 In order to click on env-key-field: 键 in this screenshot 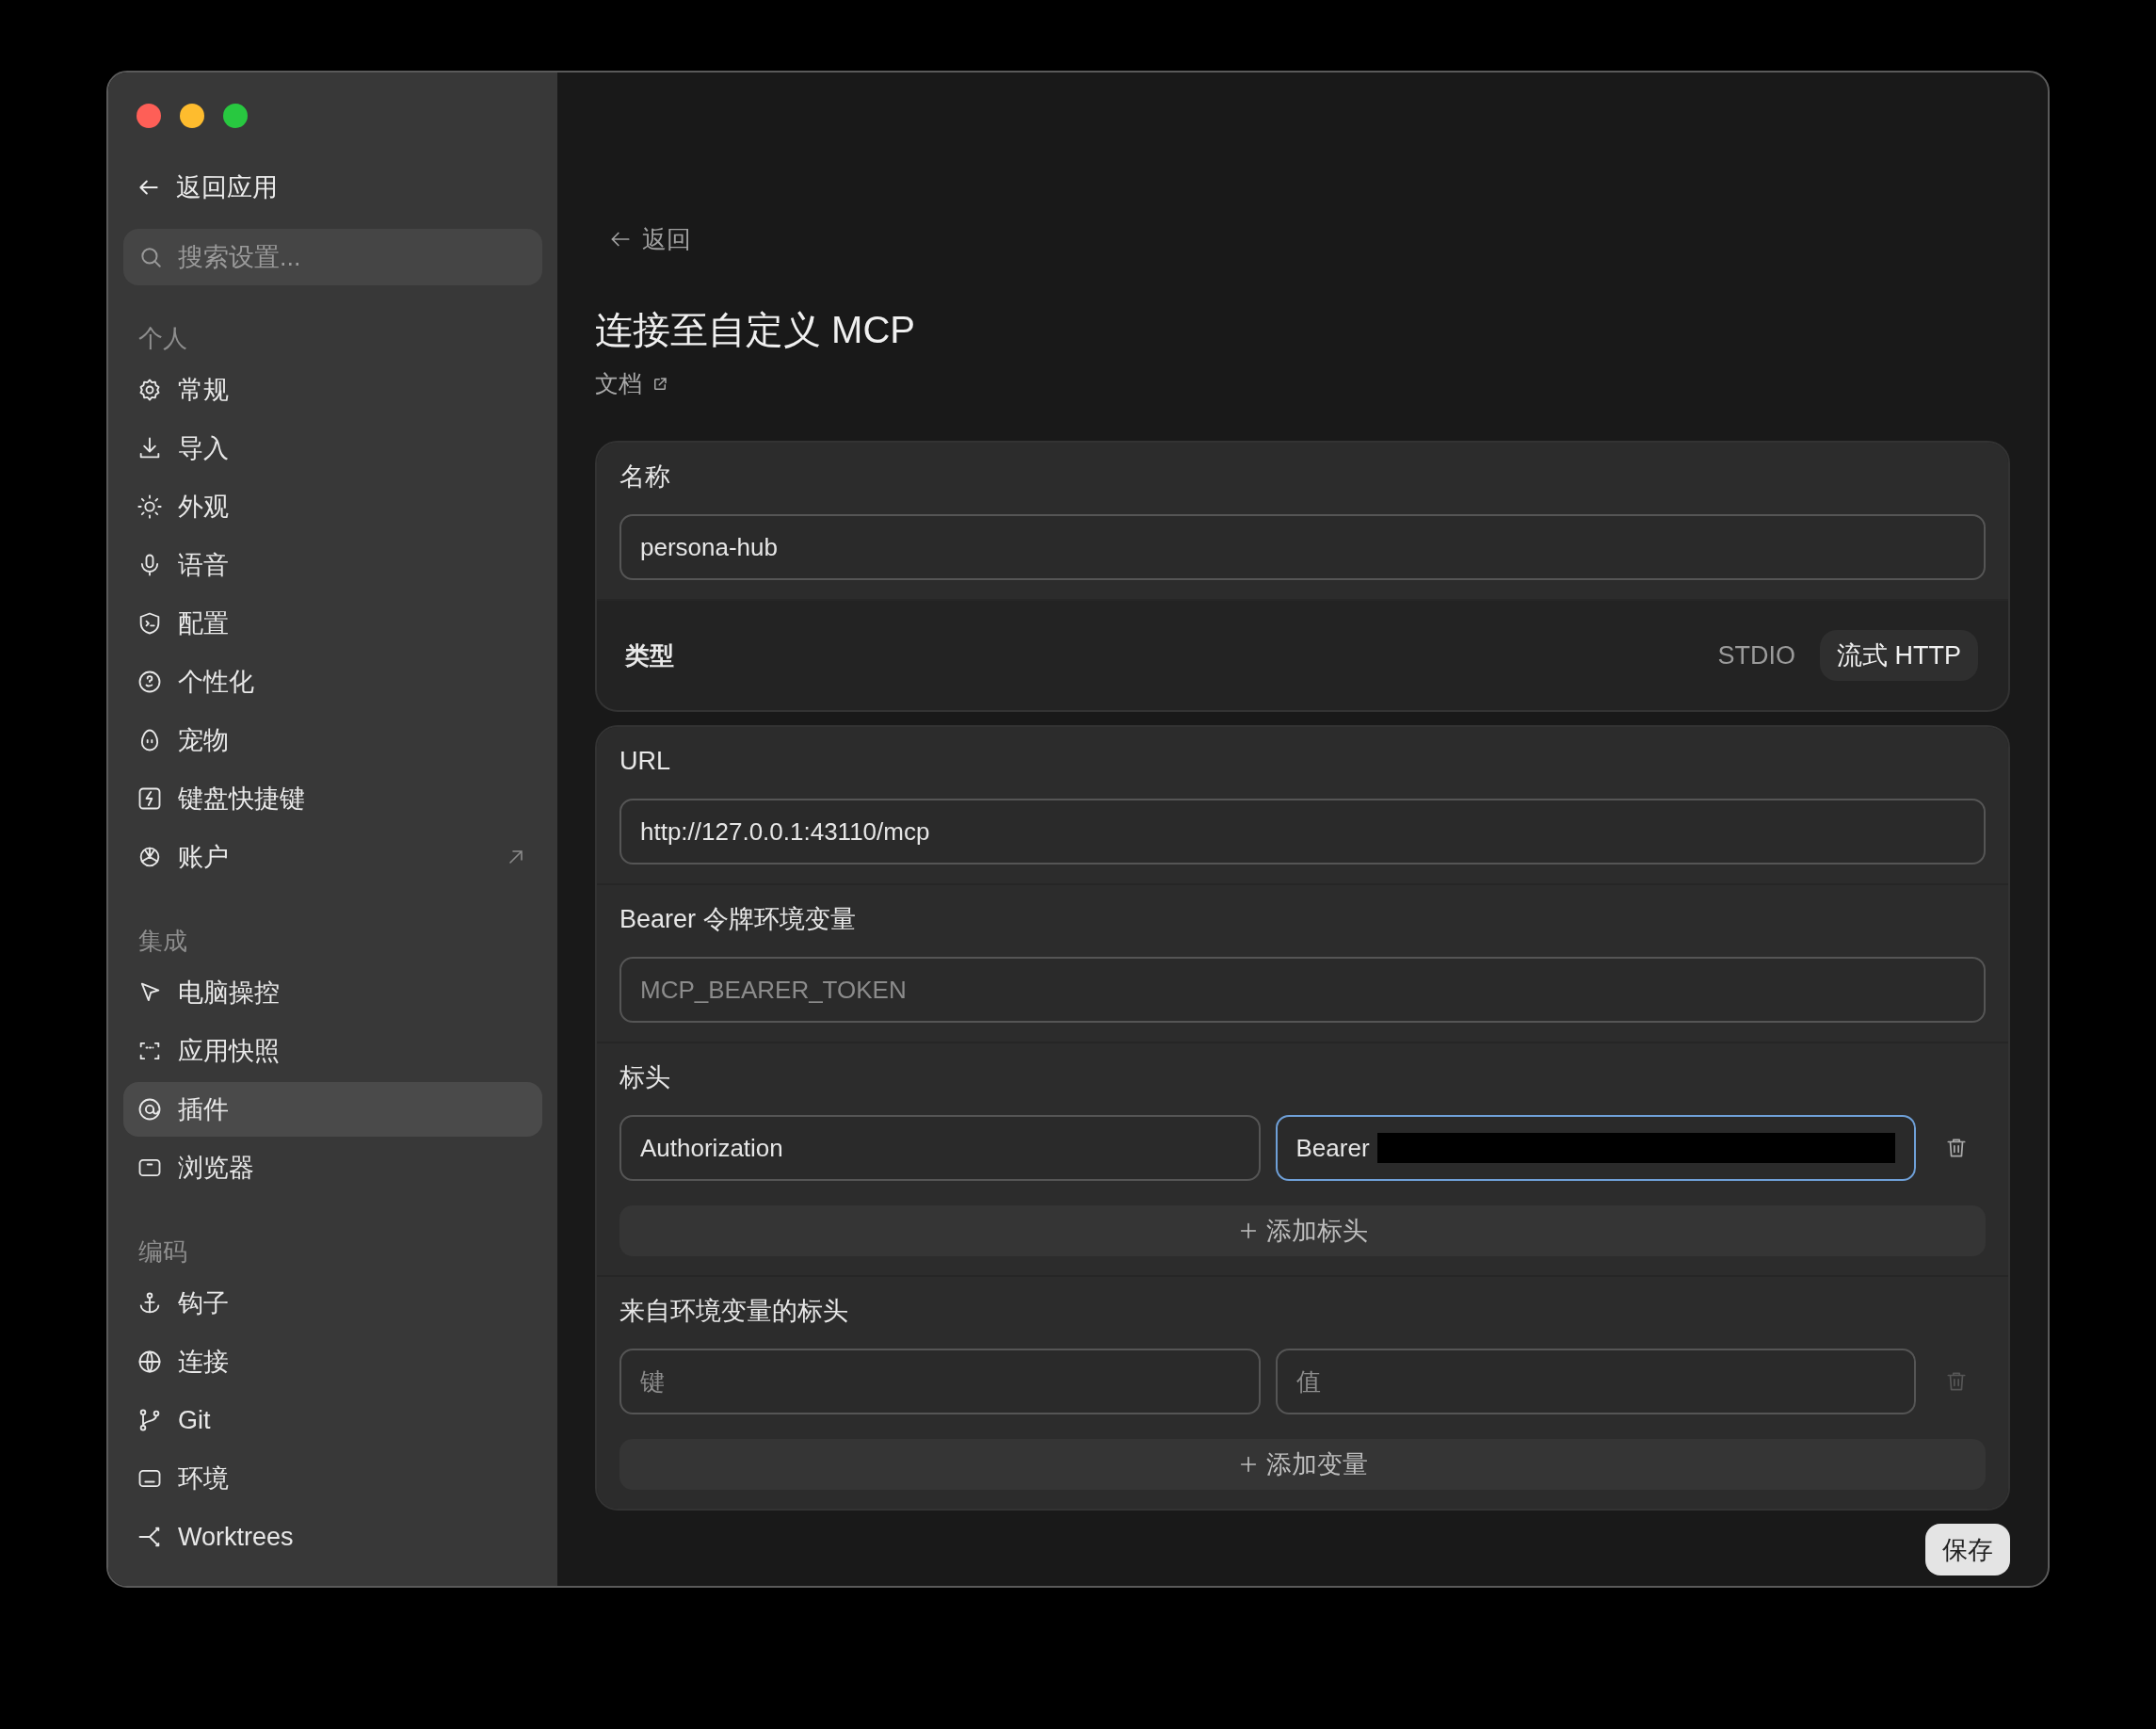, I will do `click(940, 1381)`.